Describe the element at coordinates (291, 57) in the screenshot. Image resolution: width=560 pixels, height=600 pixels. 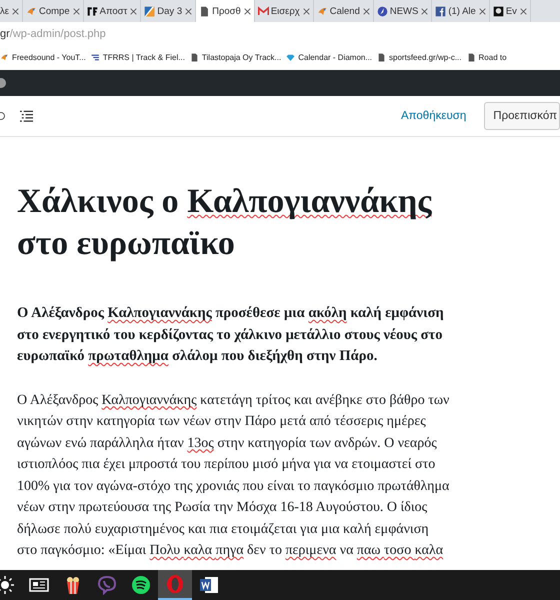
I see `diamond-icon` at that location.